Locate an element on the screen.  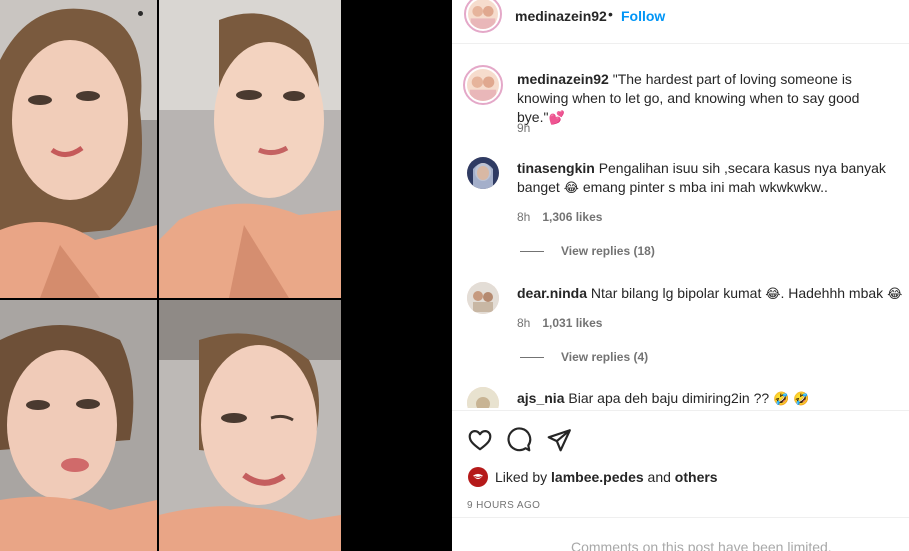
caption-username: medinazein92 is located at coordinates (563, 79).